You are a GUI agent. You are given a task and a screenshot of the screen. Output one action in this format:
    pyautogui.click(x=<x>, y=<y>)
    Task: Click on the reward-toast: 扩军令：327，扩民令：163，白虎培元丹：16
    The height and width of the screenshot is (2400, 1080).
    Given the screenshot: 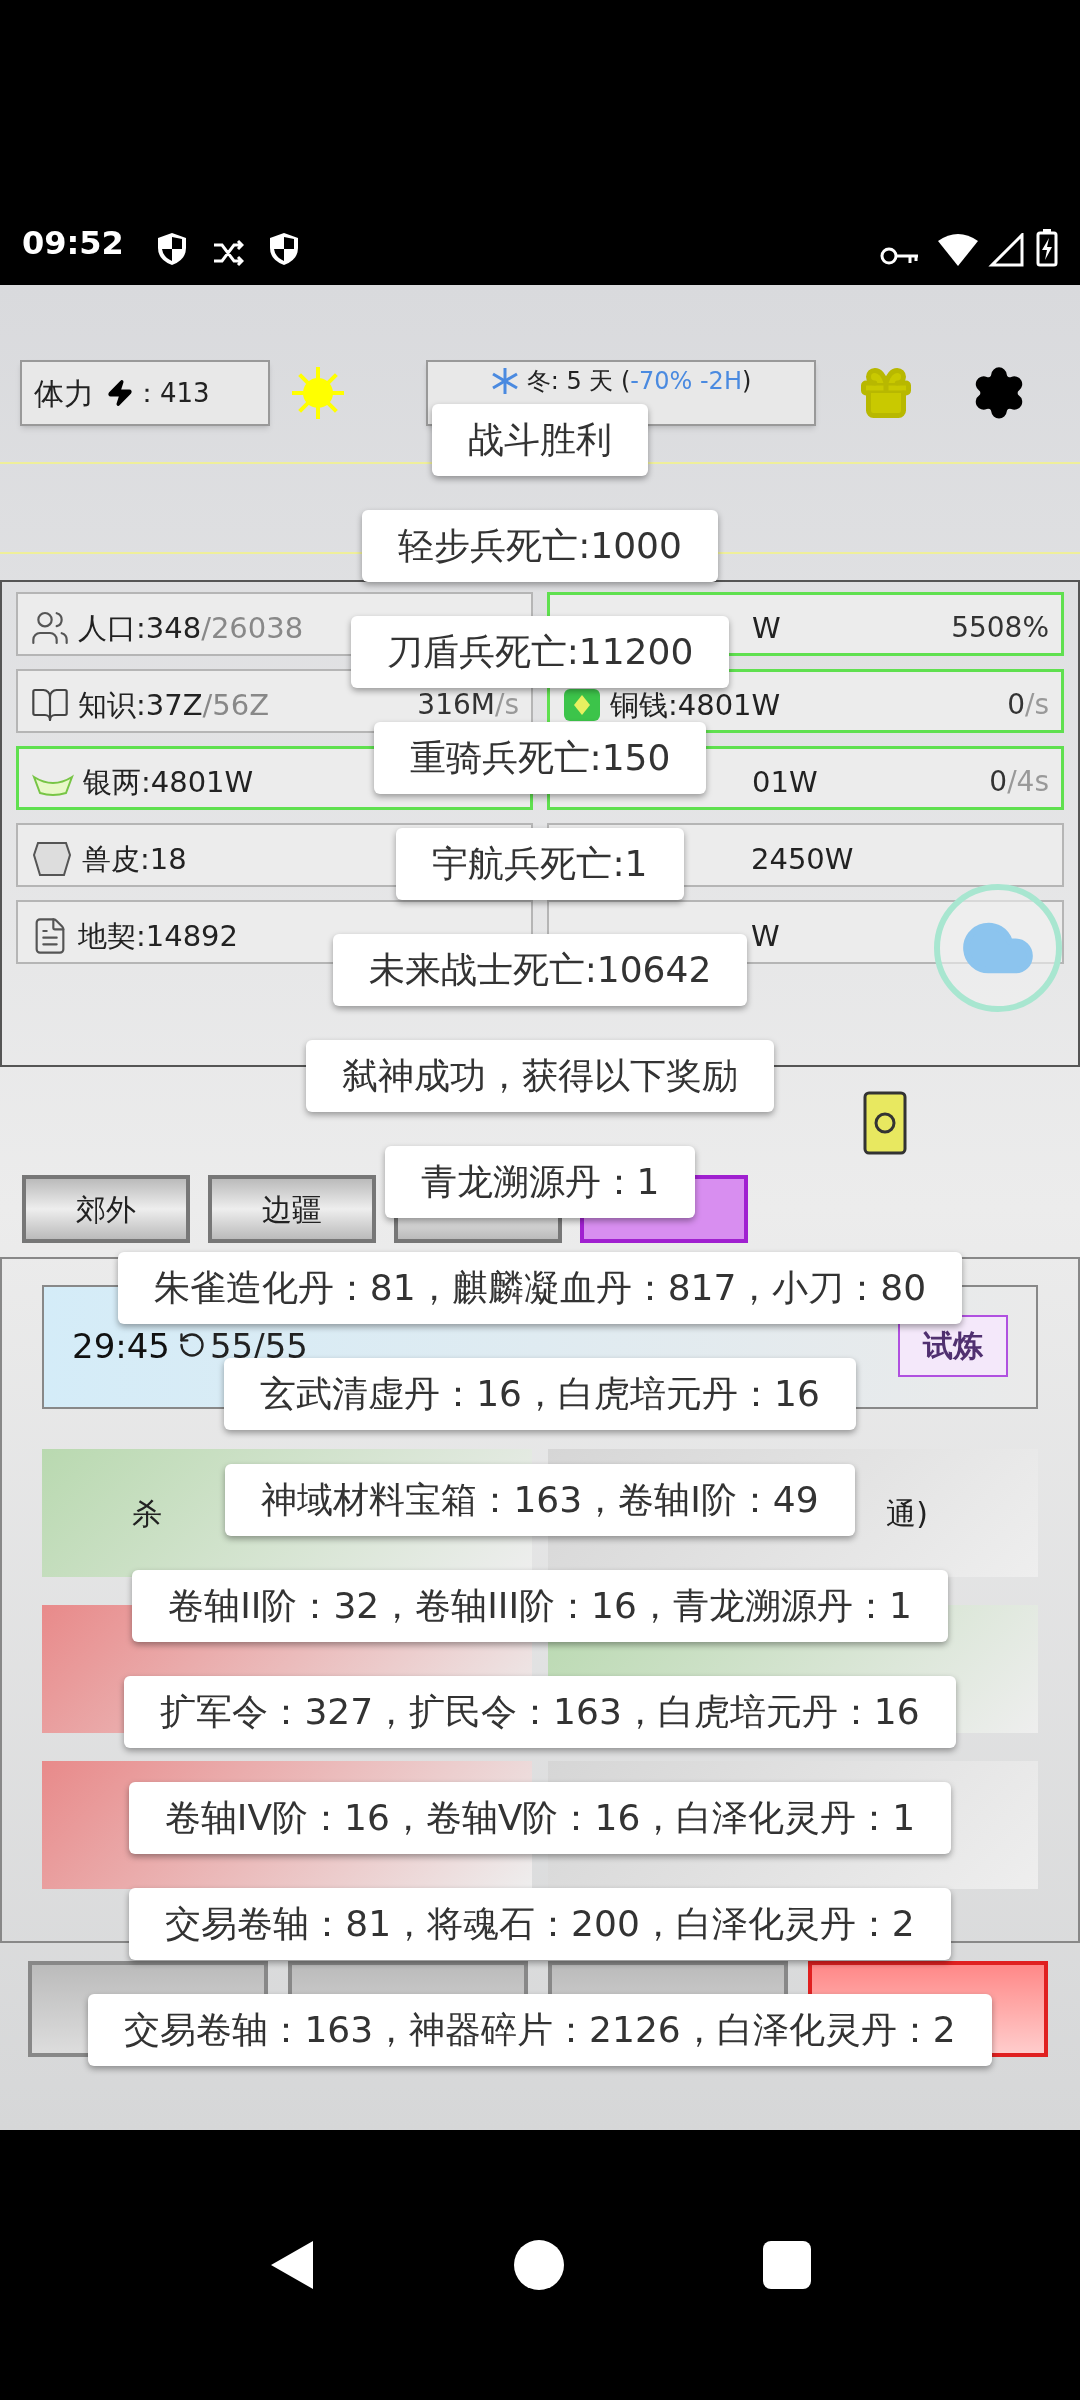 What is the action you would take?
    pyautogui.click(x=540, y=1712)
    